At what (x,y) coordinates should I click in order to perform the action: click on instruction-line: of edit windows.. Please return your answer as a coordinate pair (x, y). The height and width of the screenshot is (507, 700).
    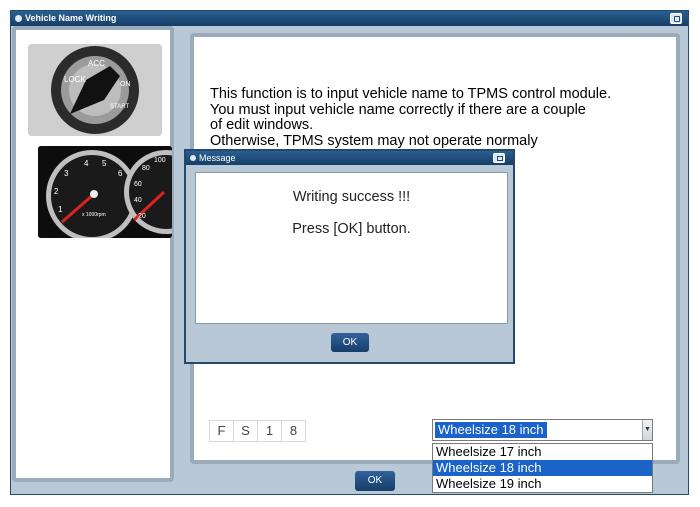
    Looking at the image, I should click on (262, 125).